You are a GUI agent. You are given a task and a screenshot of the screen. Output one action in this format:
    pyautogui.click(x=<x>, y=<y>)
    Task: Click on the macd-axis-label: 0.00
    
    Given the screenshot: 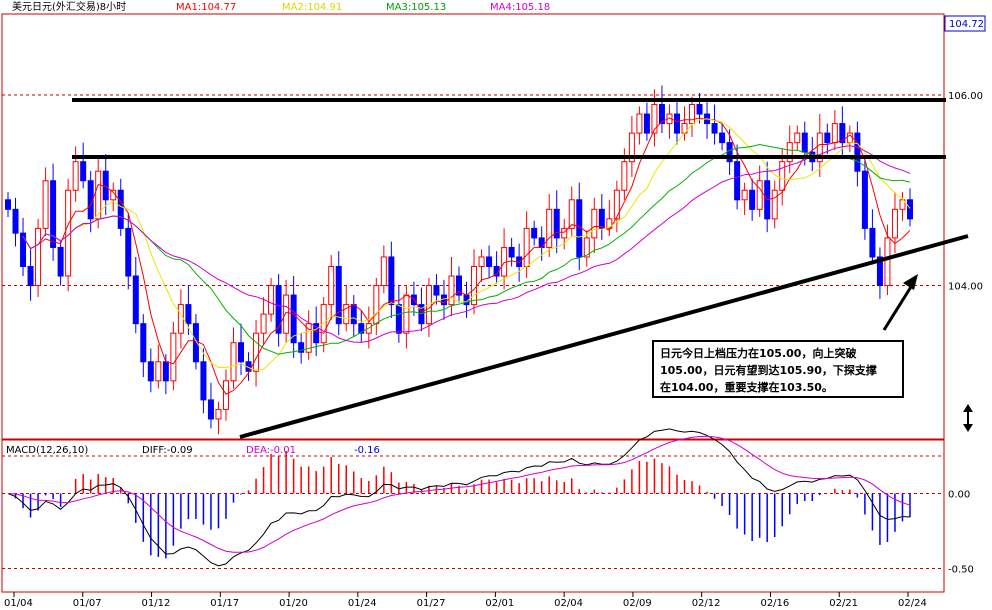 What is the action you would take?
    pyautogui.click(x=959, y=495)
    